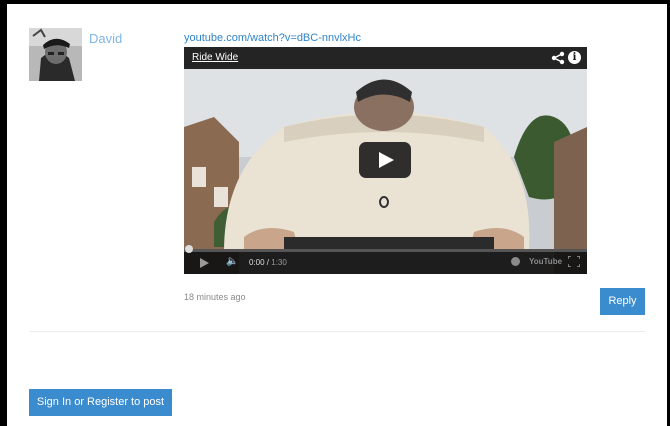  What do you see at coordinates (279, 262) in the screenshot?
I see `duration: 1:30` at bounding box center [279, 262].